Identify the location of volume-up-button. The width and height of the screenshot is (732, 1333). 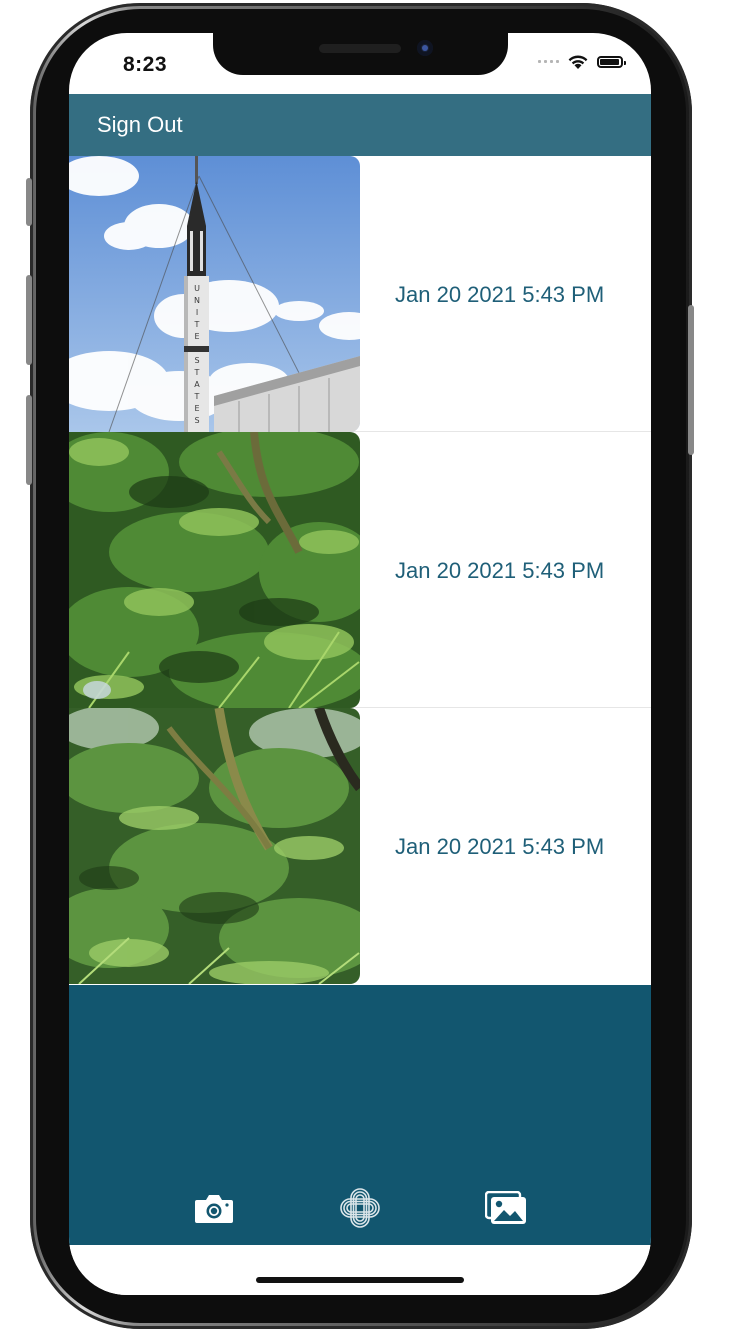
(29, 320).